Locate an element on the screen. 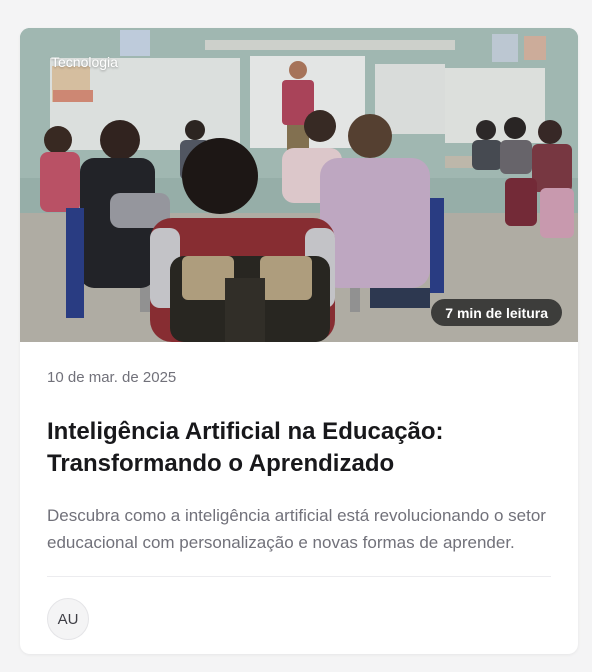 The height and width of the screenshot is (672, 592). divider is located at coordinates (299, 576).